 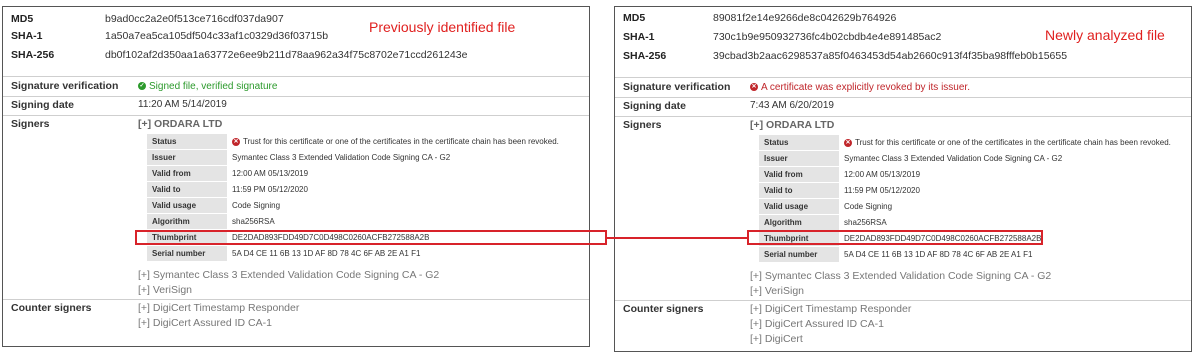 What do you see at coordinates (182, 104) in the screenshot?
I see `signing-date-value: 11:20 AM 5/14/2019` at bounding box center [182, 104].